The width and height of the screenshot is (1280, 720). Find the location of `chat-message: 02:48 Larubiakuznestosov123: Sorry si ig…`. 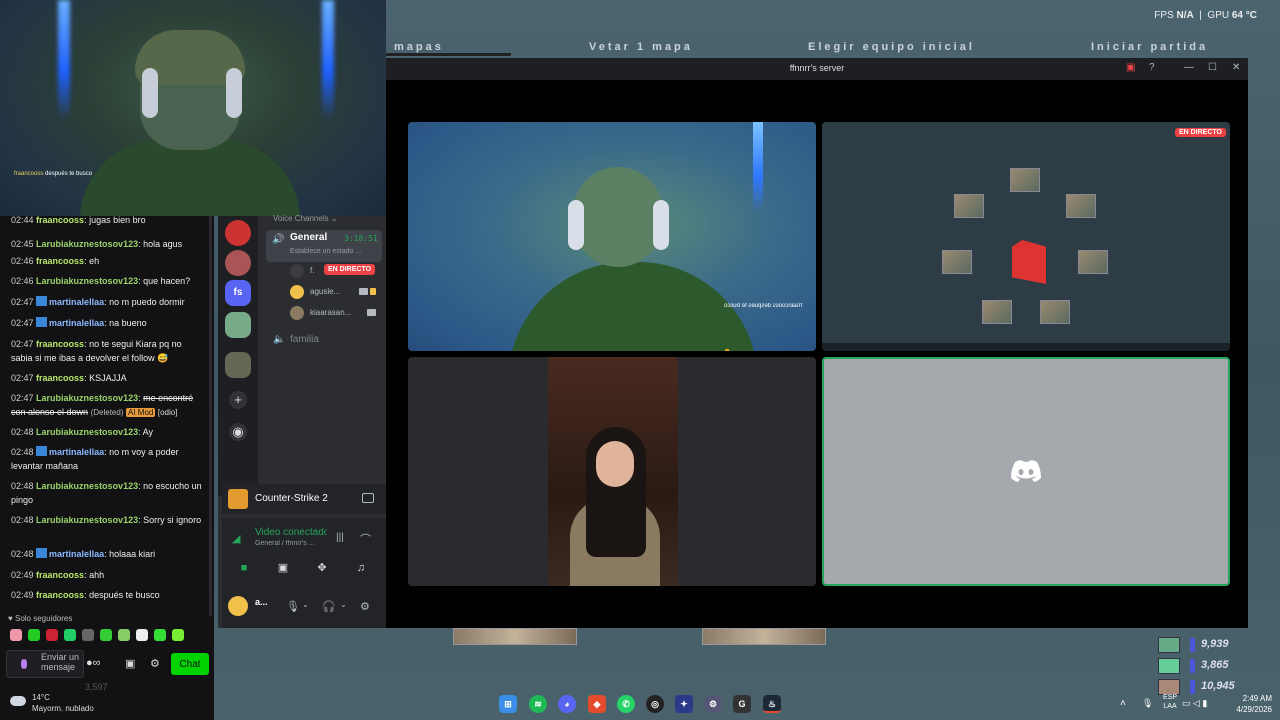

chat-message: 02:48 Larubiakuznestosov123: Sorry si ig… is located at coordinates (107, 520).